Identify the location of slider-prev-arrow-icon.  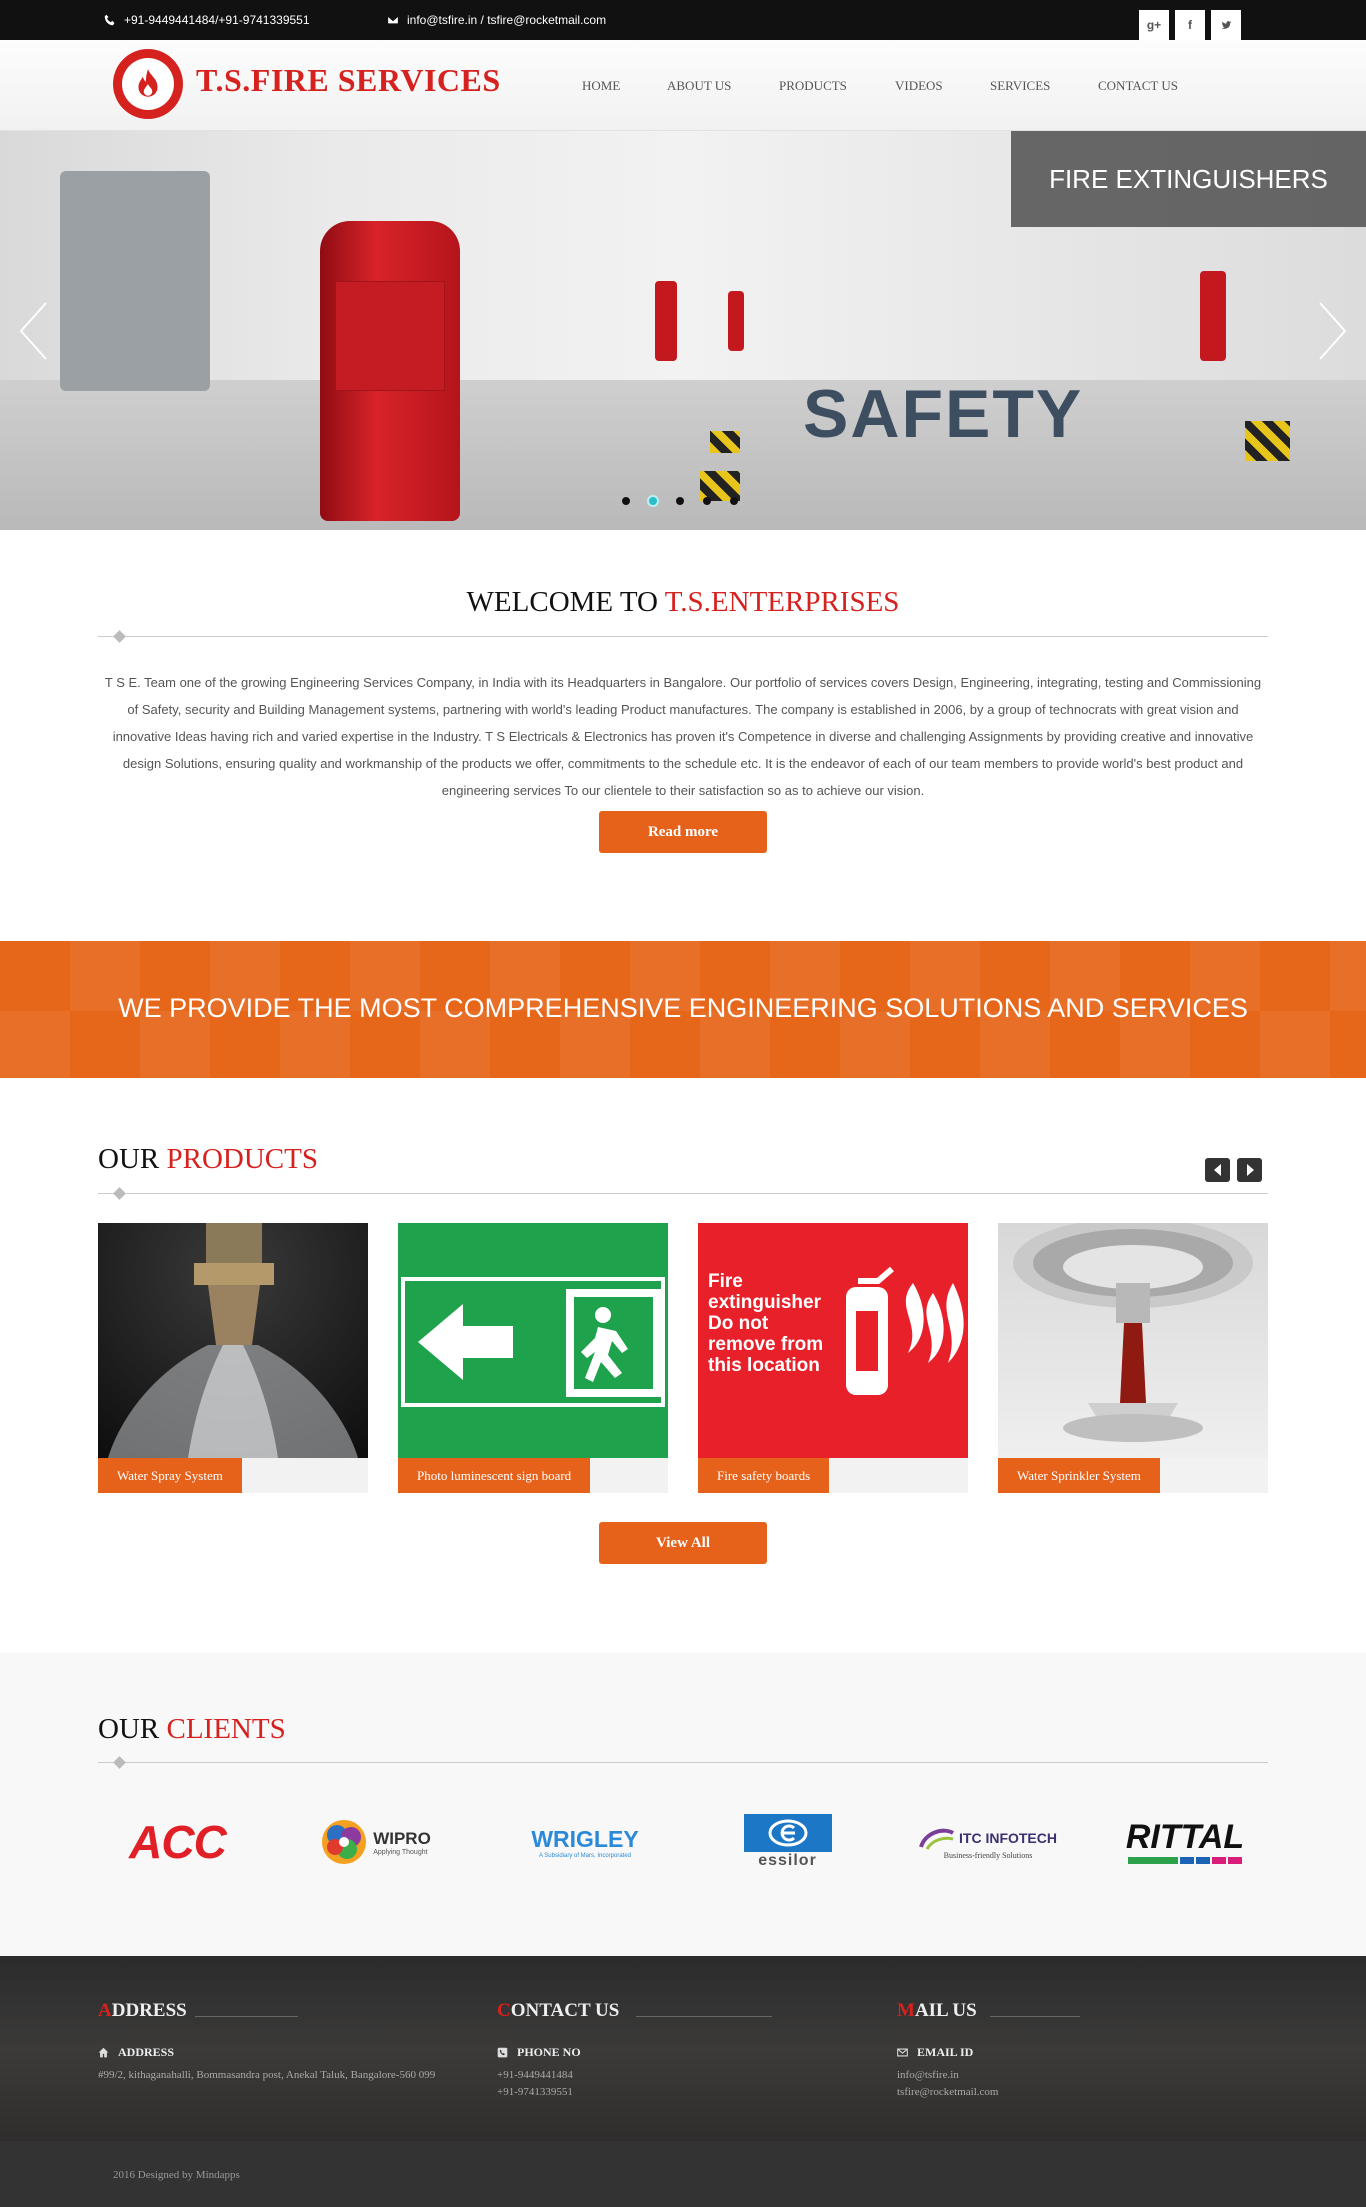
(33, 331).